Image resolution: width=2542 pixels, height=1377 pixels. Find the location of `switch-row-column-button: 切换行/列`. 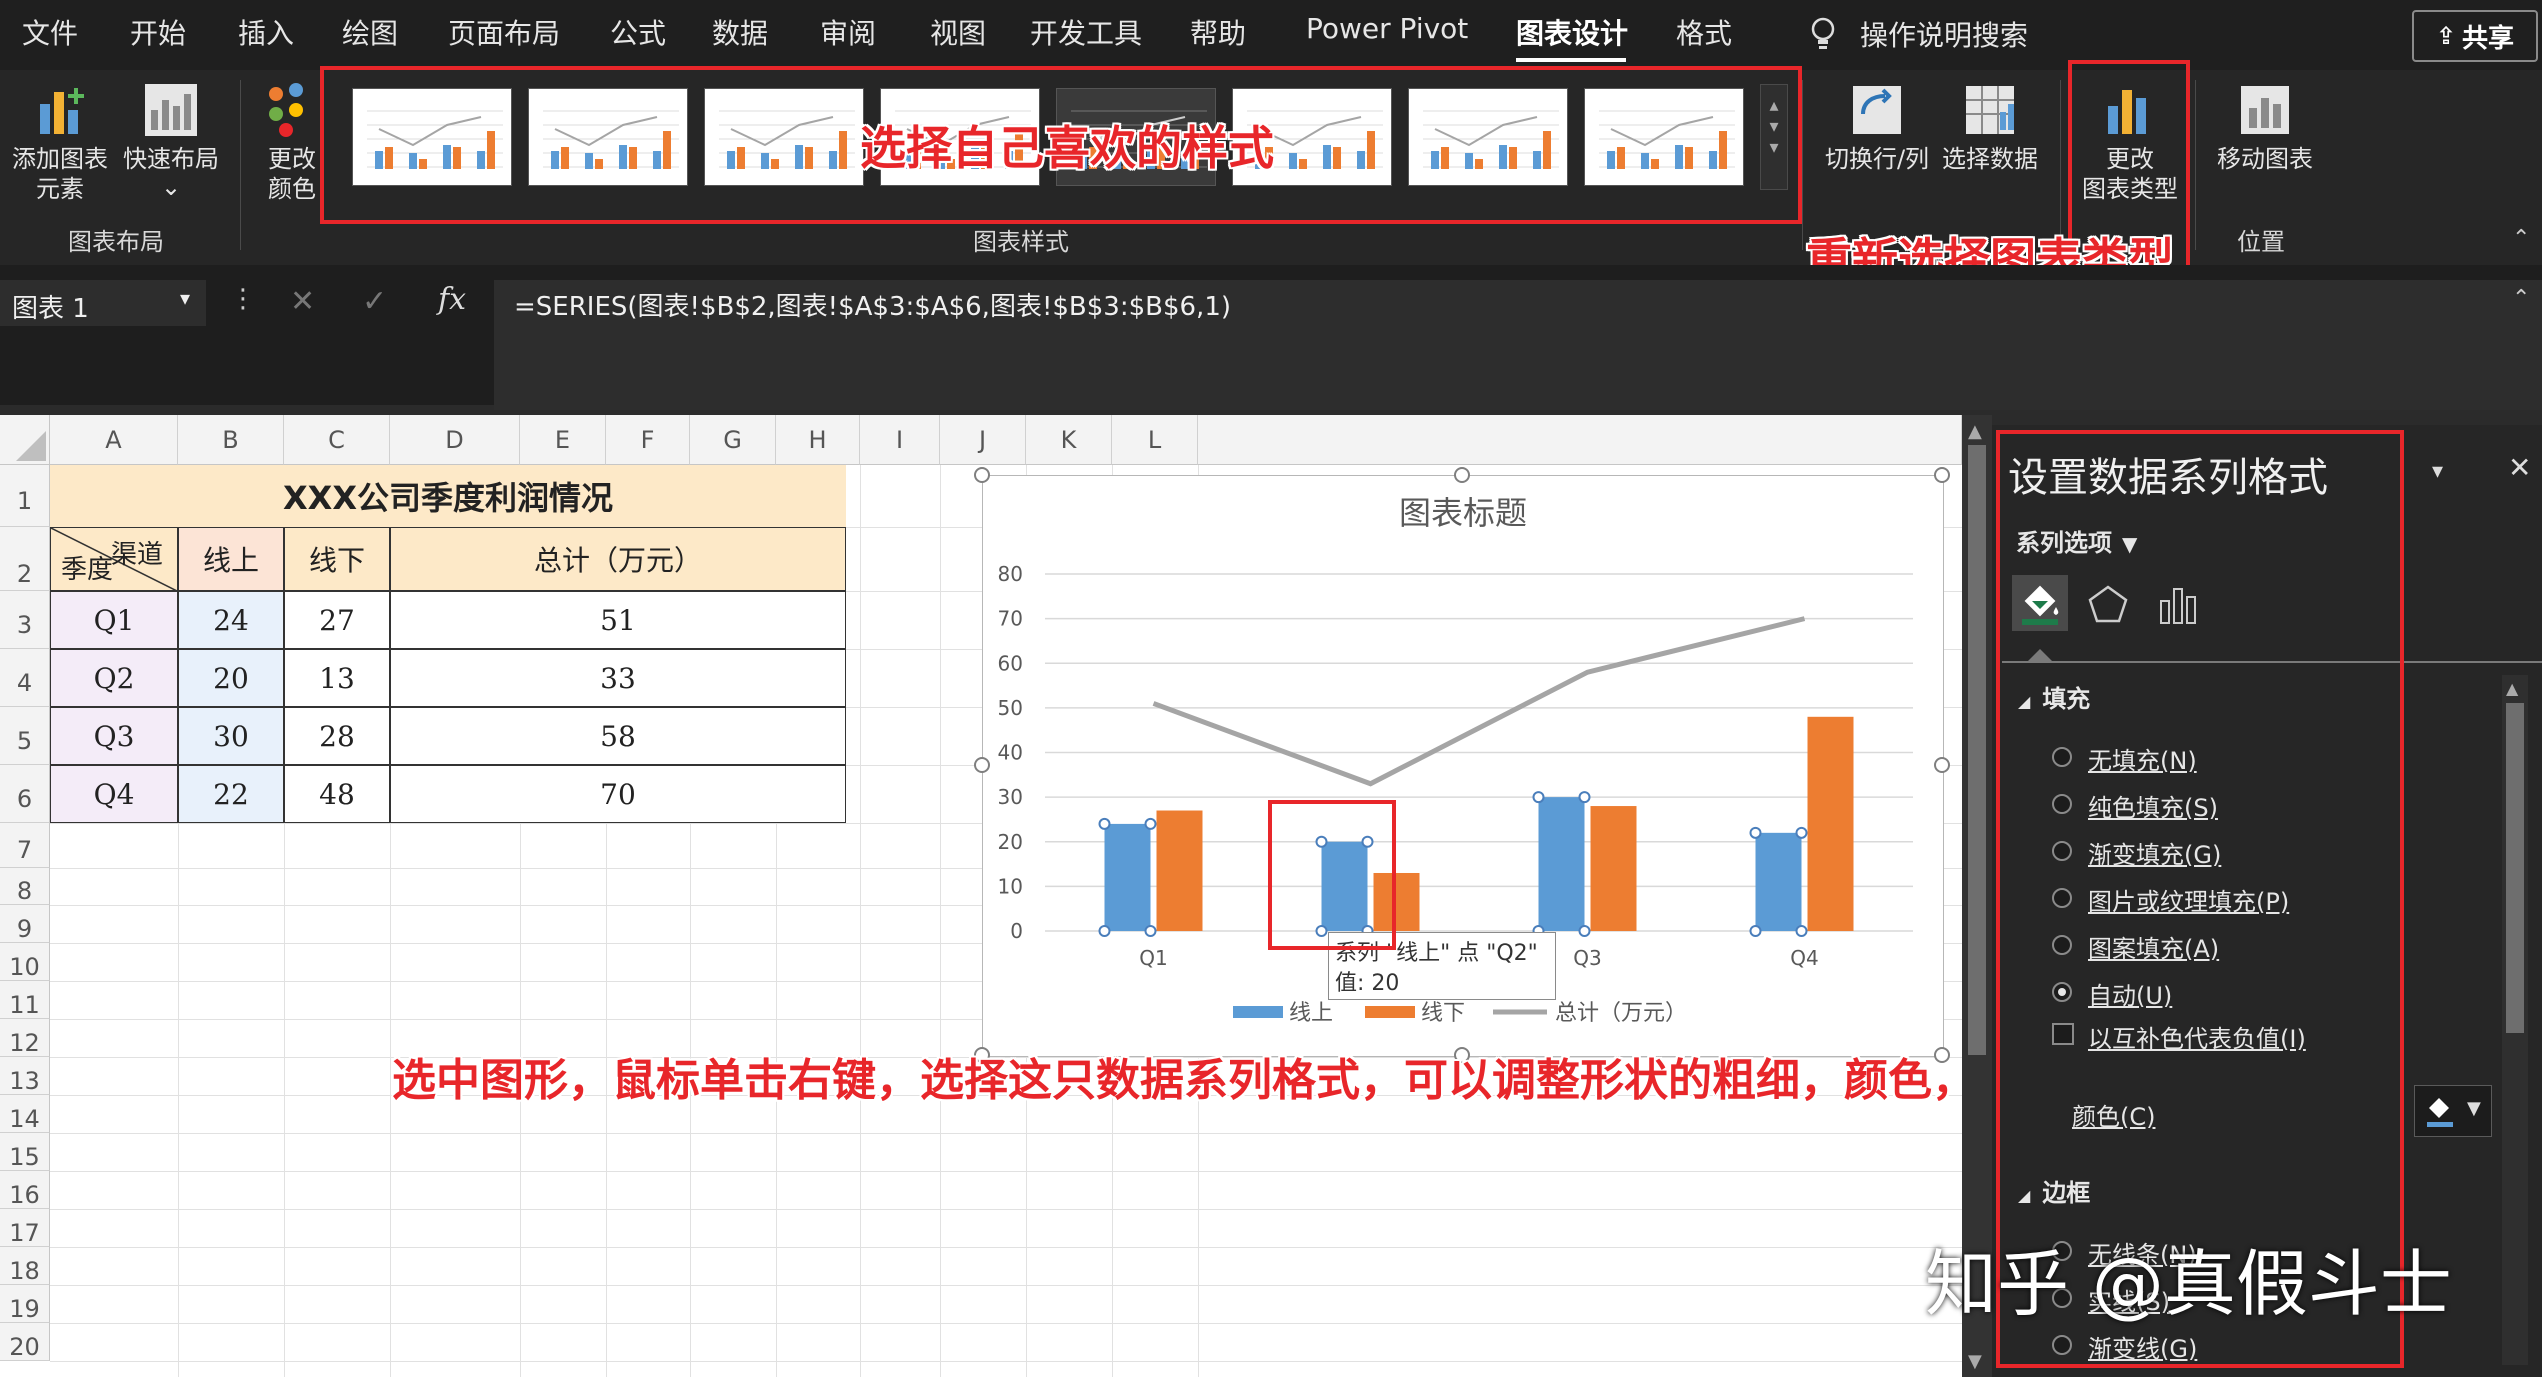

switch-row-column-button: 切换行/列 is located at coordinates (1877, 131).